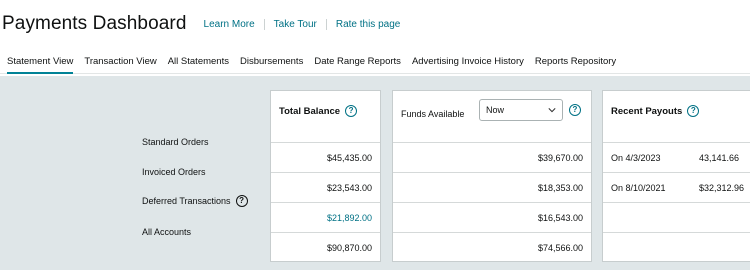 This screenshot has height=270, width=750. I want to click on funds-available-label: Funds Available, so click(433, 114).